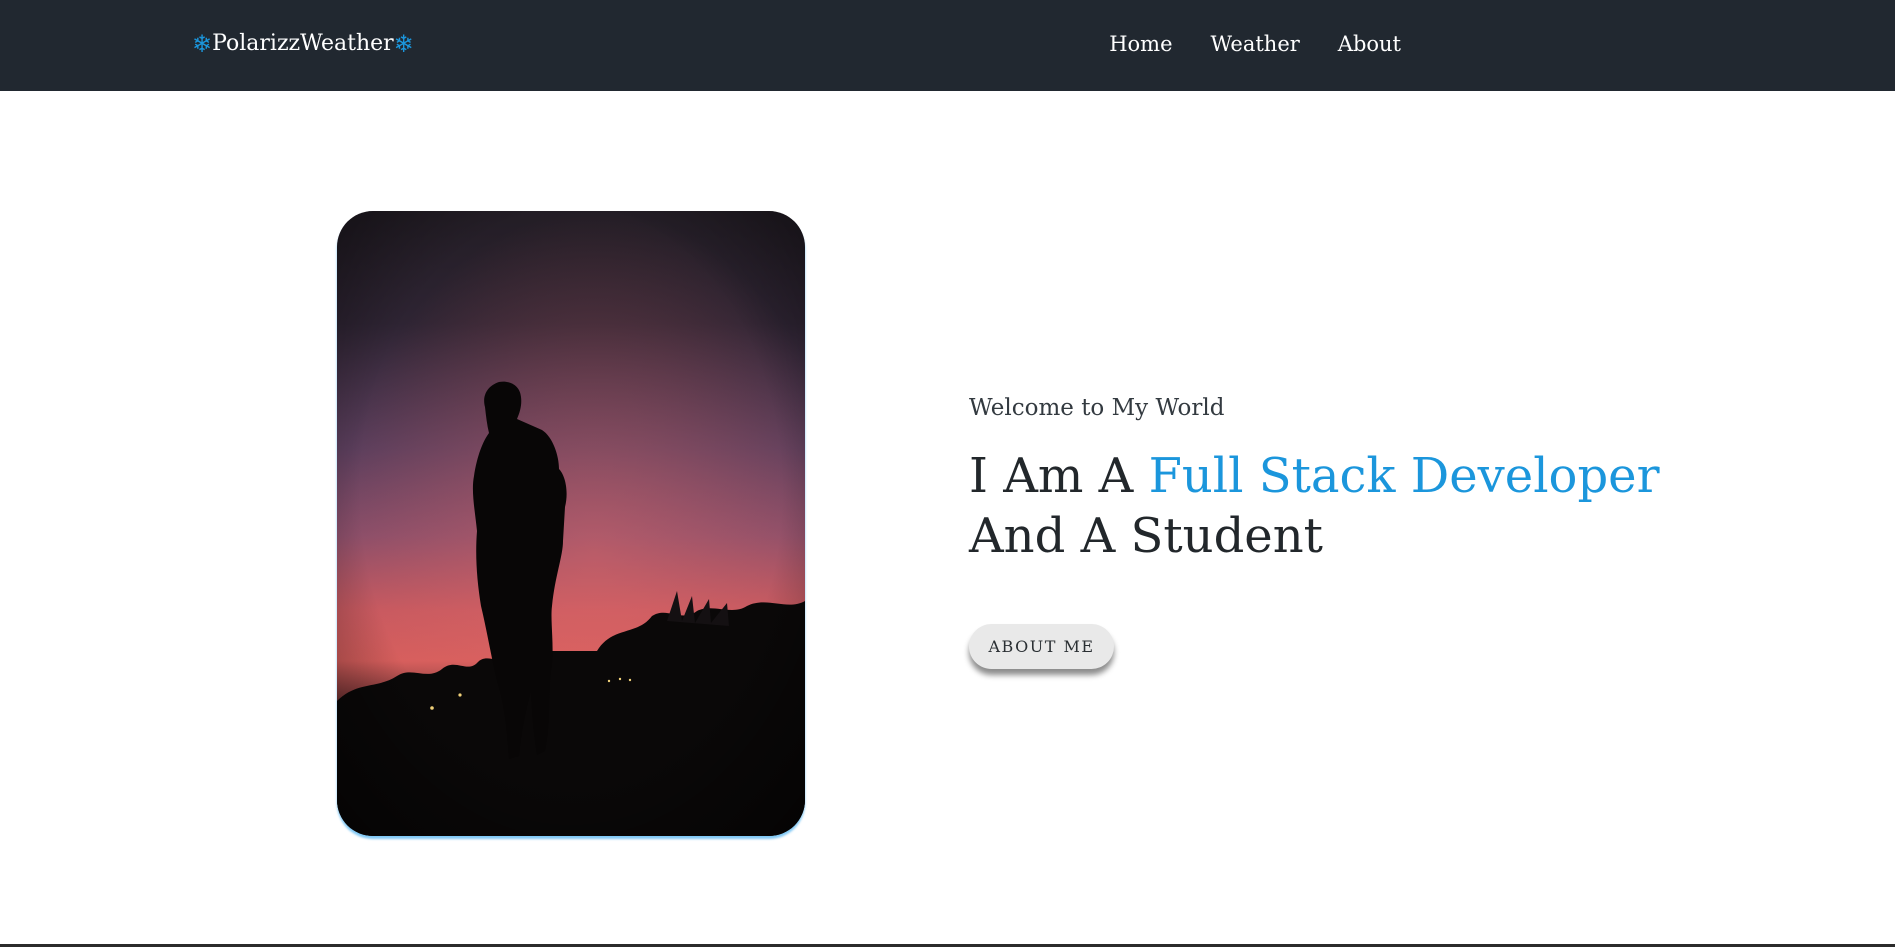 The image size is (1895, 947). What do you see at coordinates (1255, 44) in the screenshot?
I see `nav-link-weather: Weather` at bounding box center [1255, 44].